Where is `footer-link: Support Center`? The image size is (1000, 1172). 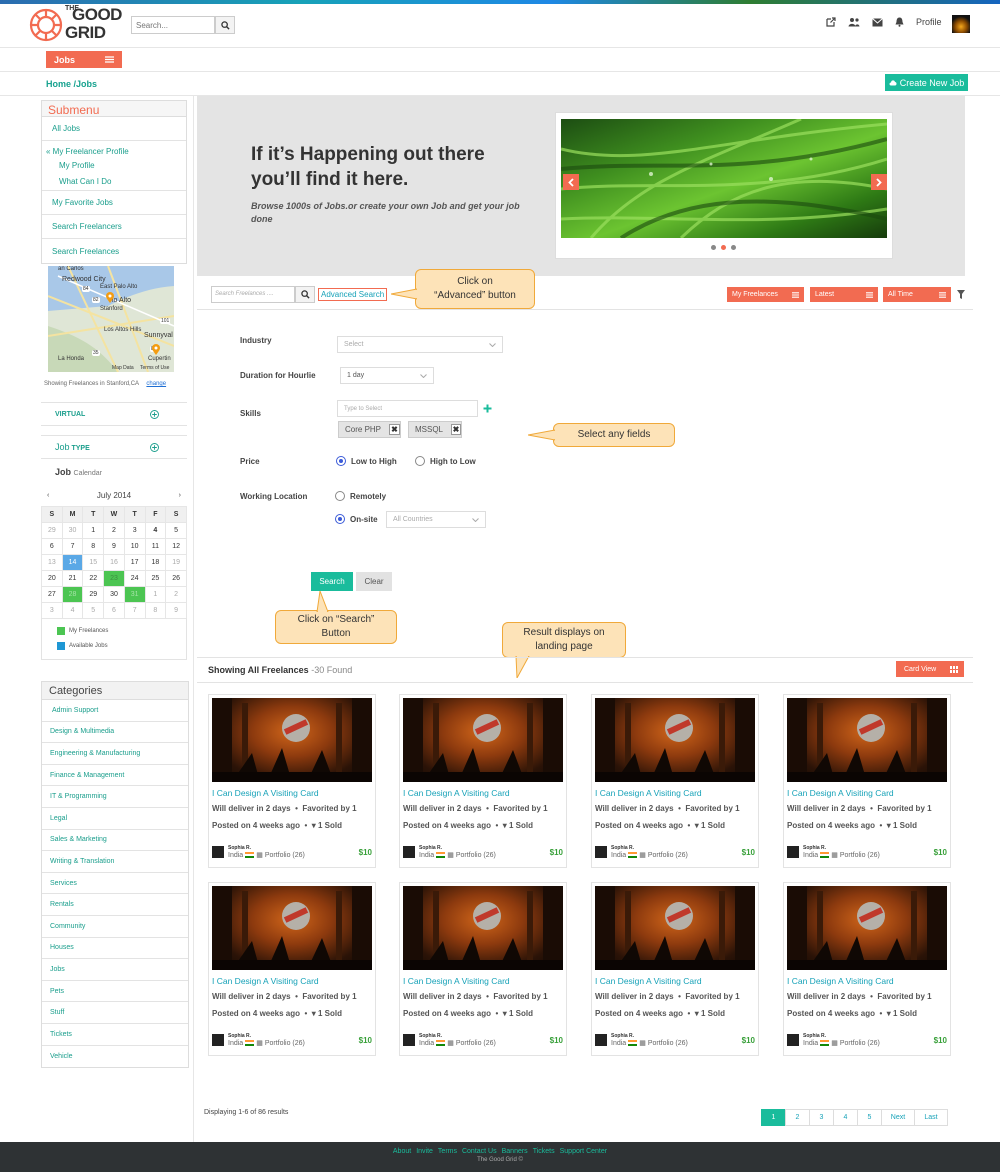 footer-link: Support Center is located at coordinates (583, 1151).